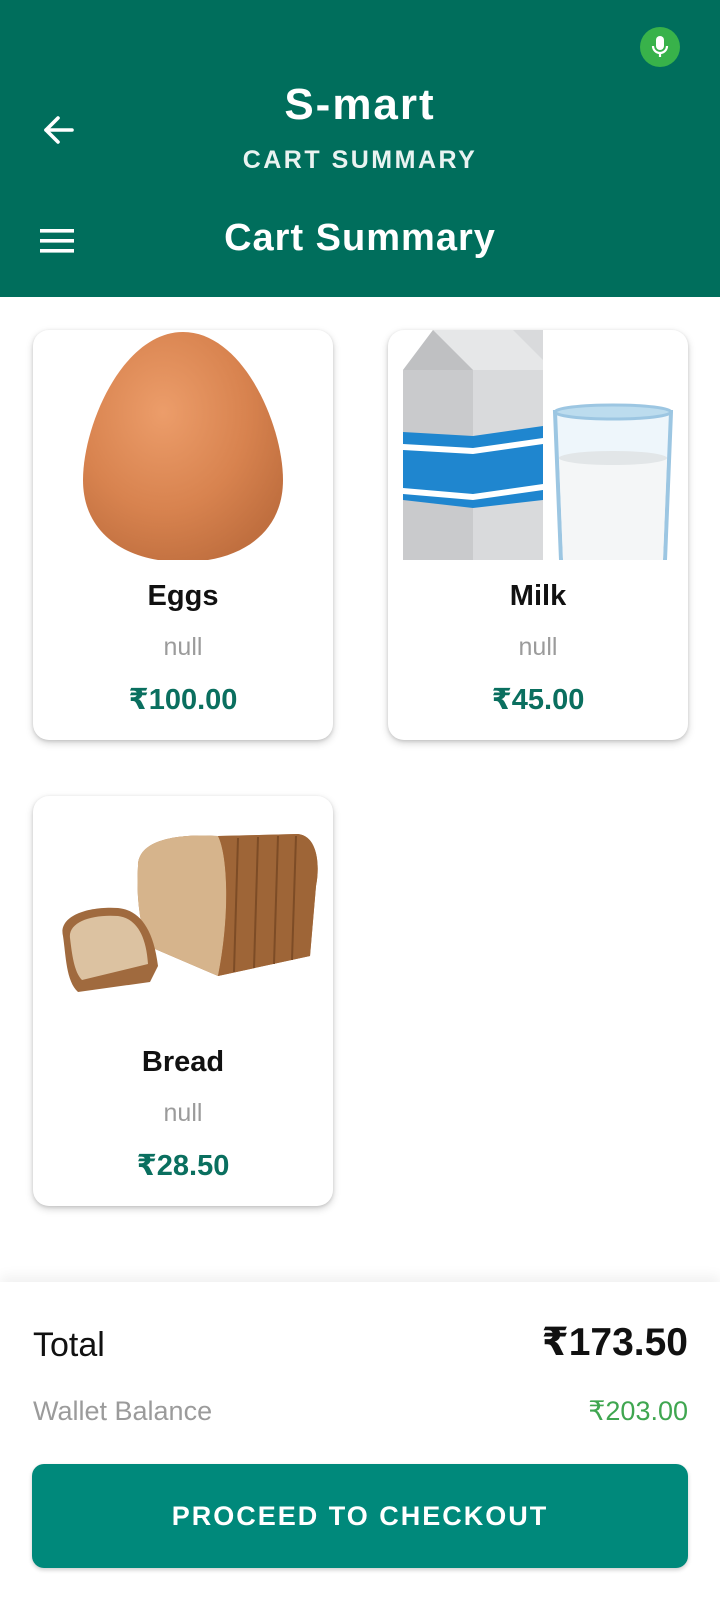  Describe the element at coordinates (360, 104) in the screenshot. I see `app-title: S-mart` at that location.